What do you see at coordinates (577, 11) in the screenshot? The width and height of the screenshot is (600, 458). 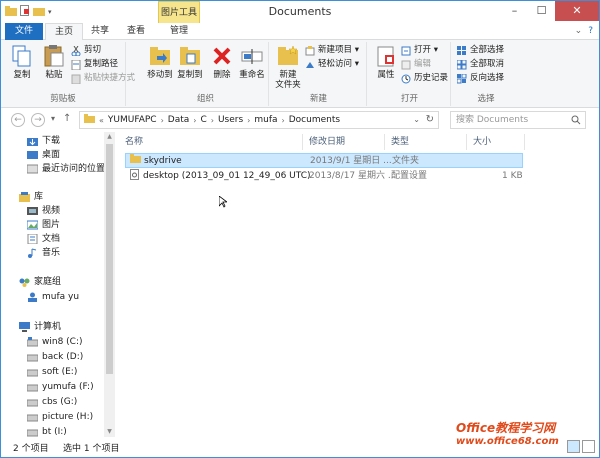 I see `close-button: ✕` at bounding box center [577, 11].